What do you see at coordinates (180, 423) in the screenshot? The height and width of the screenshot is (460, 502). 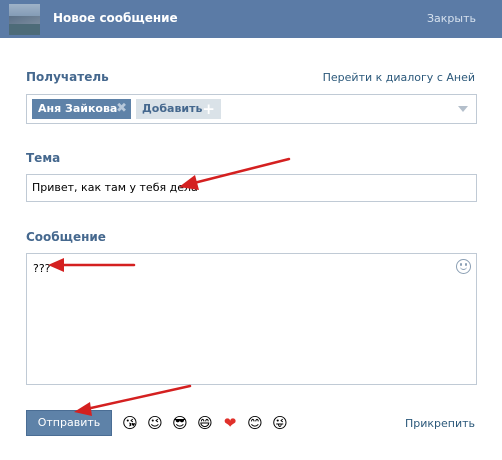 I see `emoji-sunglasses-icon: 😎` at bounding box center [180, 423].